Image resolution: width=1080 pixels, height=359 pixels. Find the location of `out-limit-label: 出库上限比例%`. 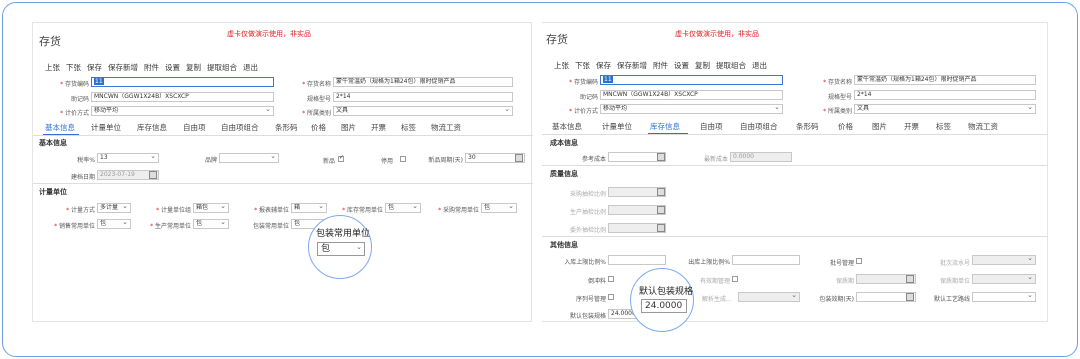

out-limit-label: 出库上限比例% is located at coordinates (709, 262).